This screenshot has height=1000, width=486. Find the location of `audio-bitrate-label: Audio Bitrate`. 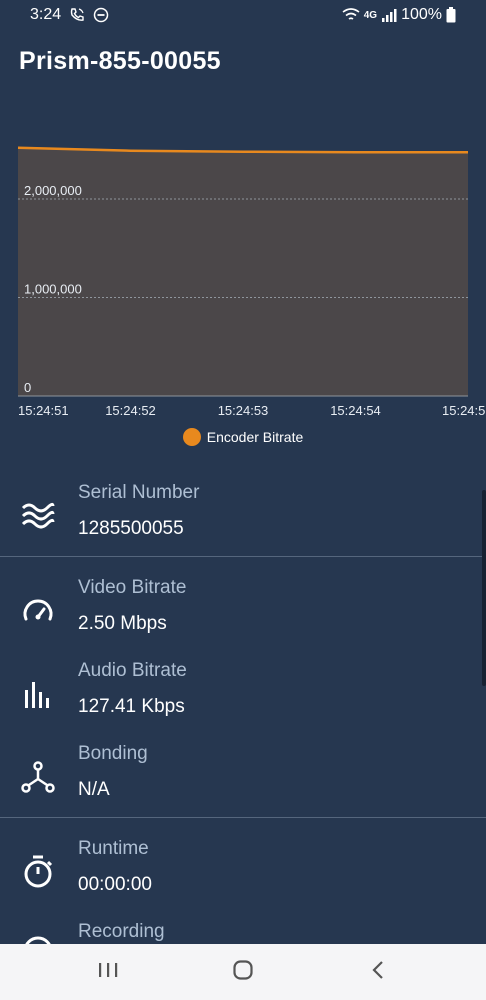

audio-bitrate-label: Audio Bitrate is located at coordinates (132, 670).